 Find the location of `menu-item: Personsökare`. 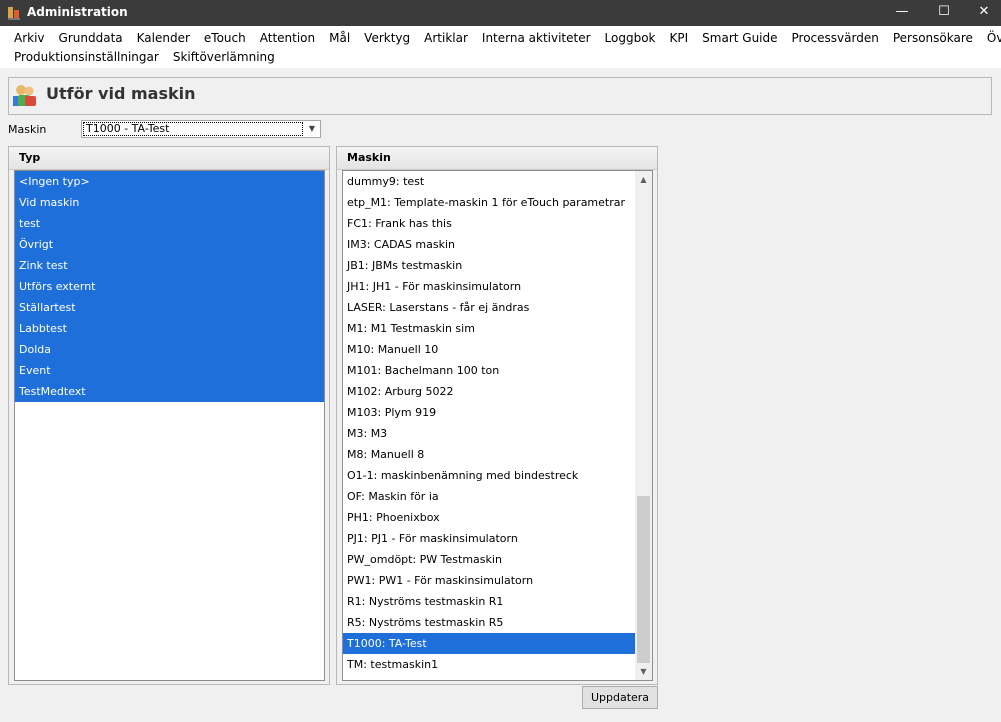

menu-item: Personsökare is located at coordinates (933, 38).